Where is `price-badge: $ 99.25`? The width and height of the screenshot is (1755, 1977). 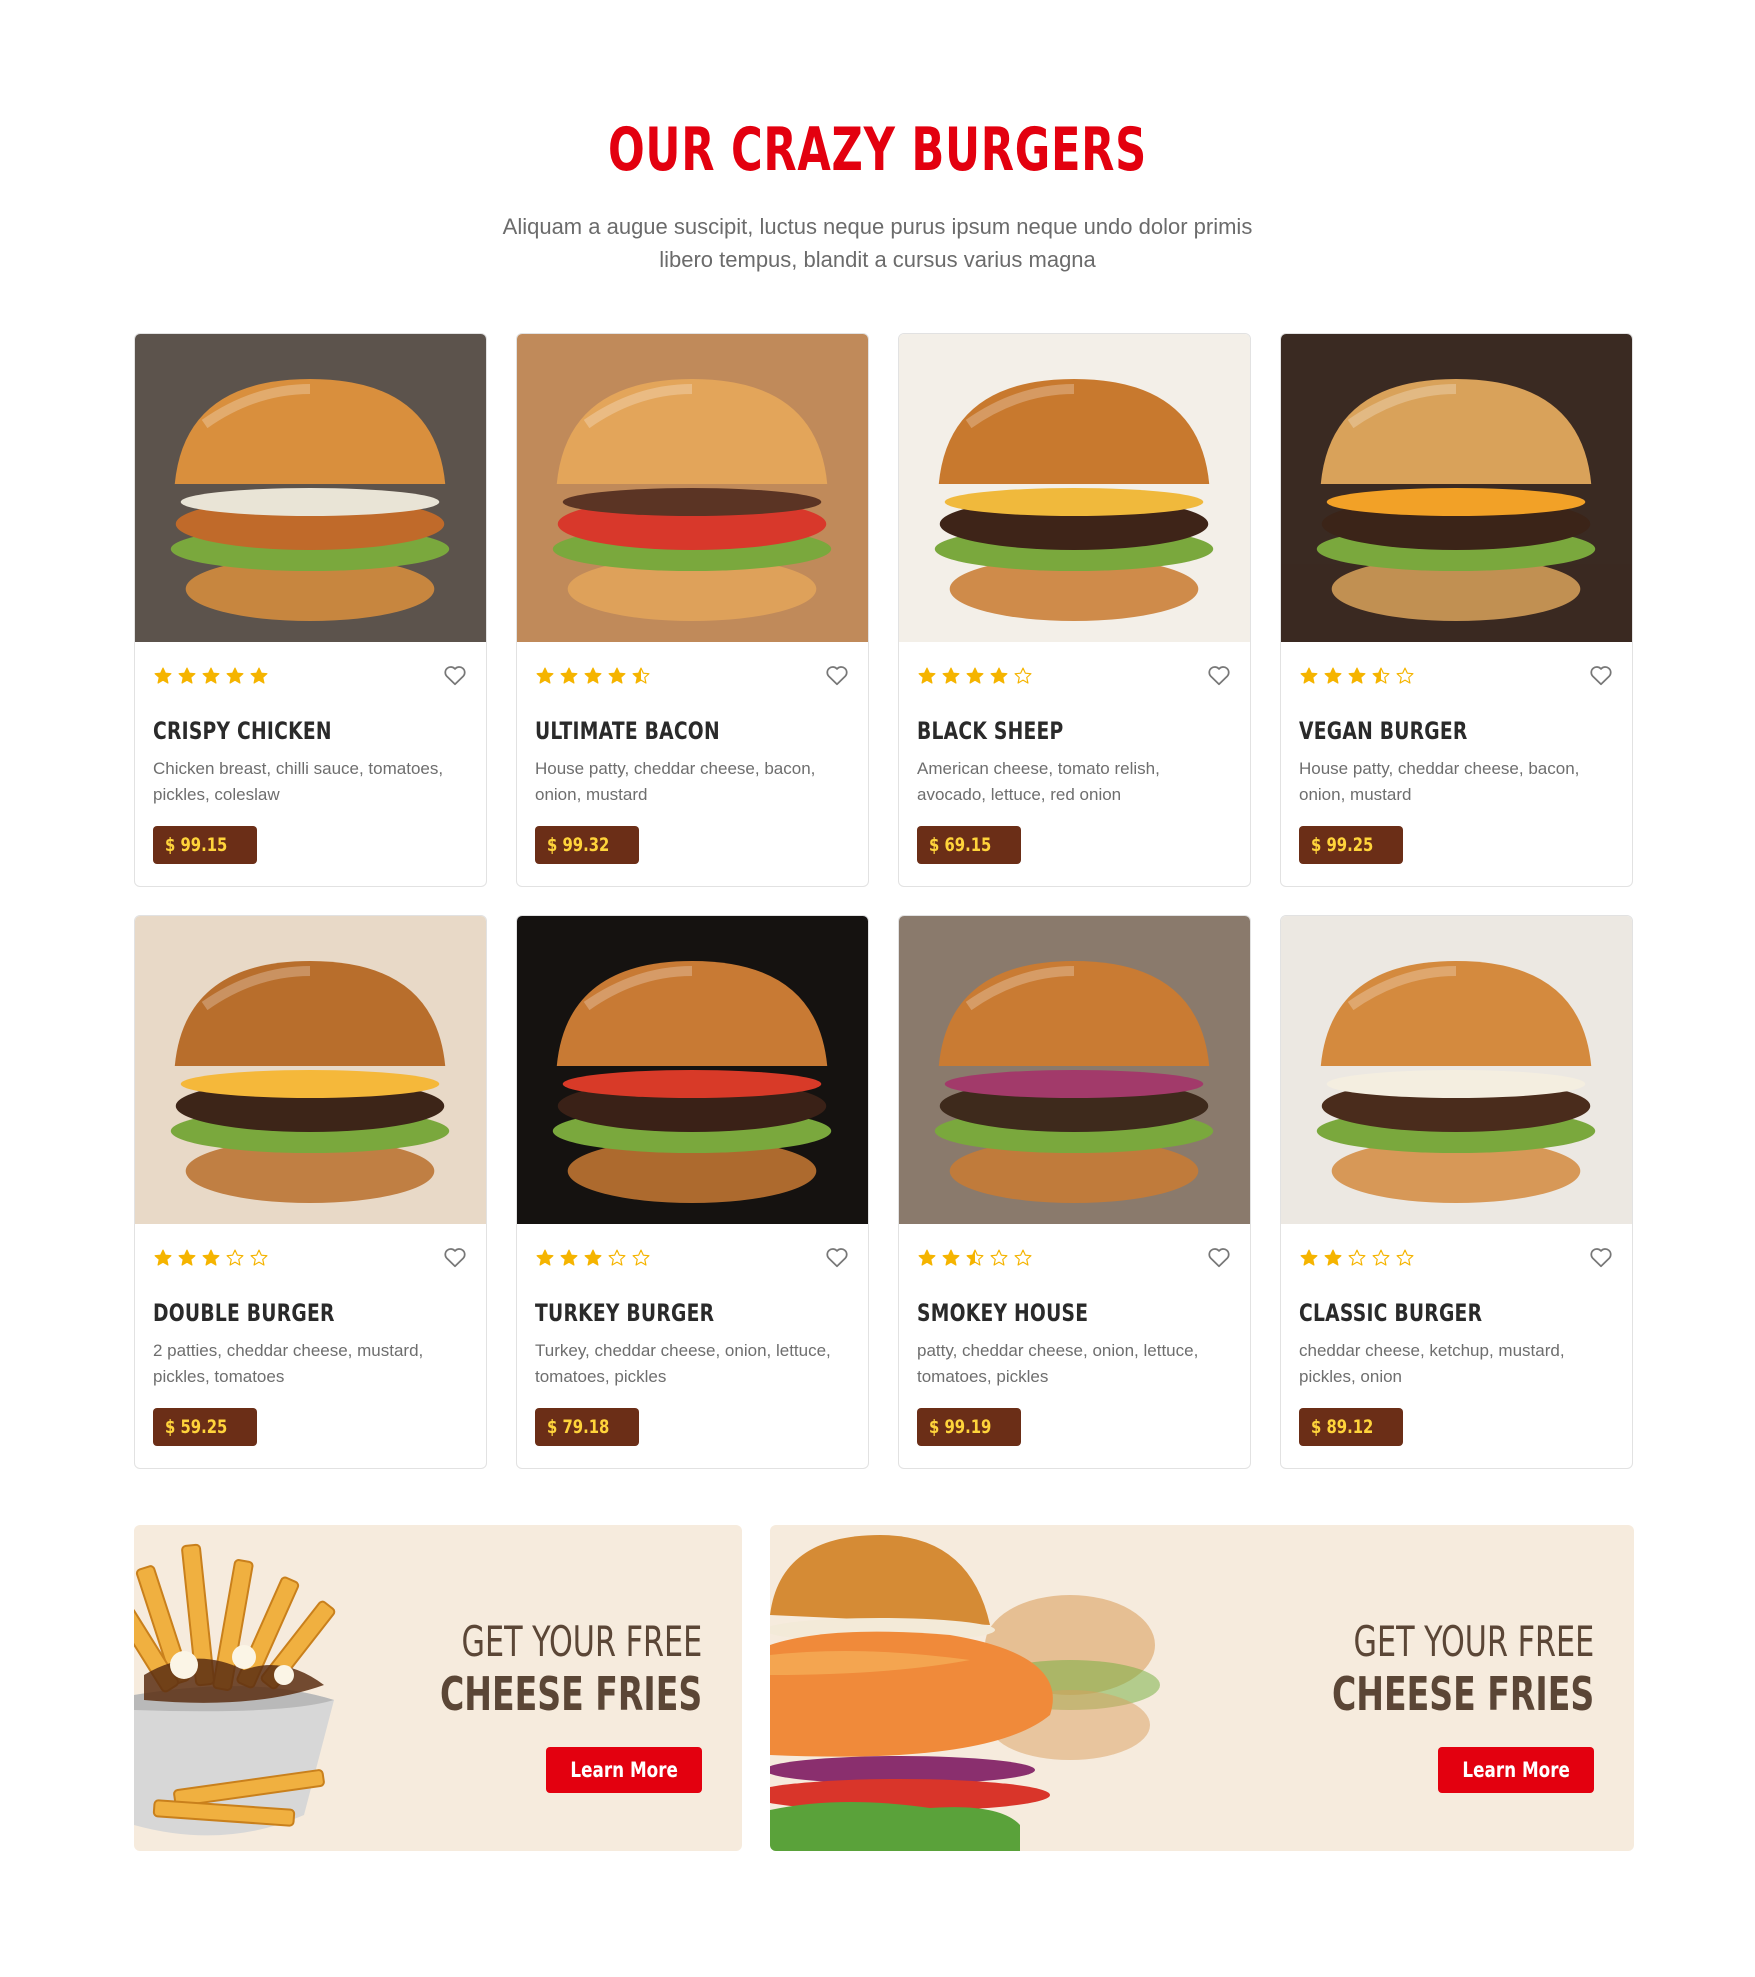 price-badge: $ 99.25 is located at coordinates (1351, 845).